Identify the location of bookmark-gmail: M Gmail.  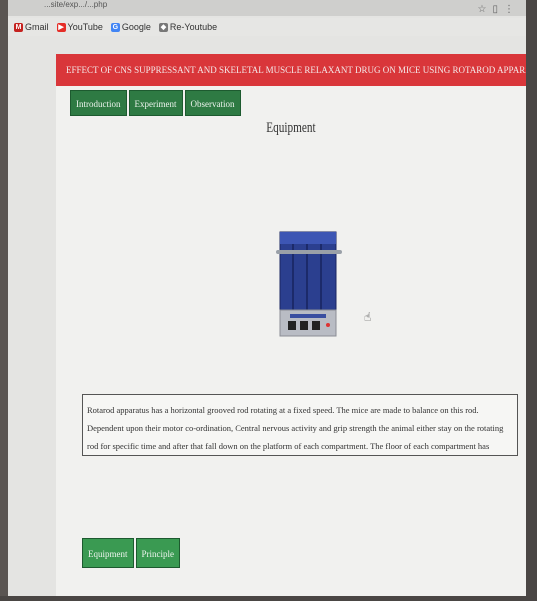
(31, 27).